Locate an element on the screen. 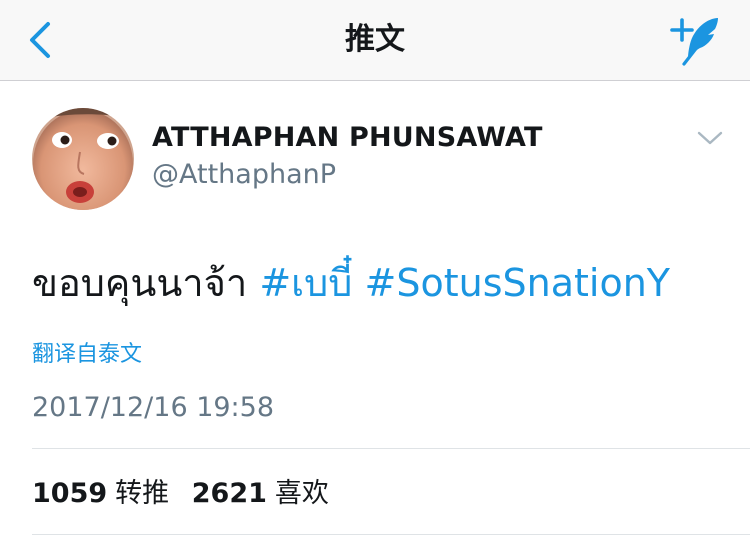  compose-tweet-button is located at coordinates (696, 40).